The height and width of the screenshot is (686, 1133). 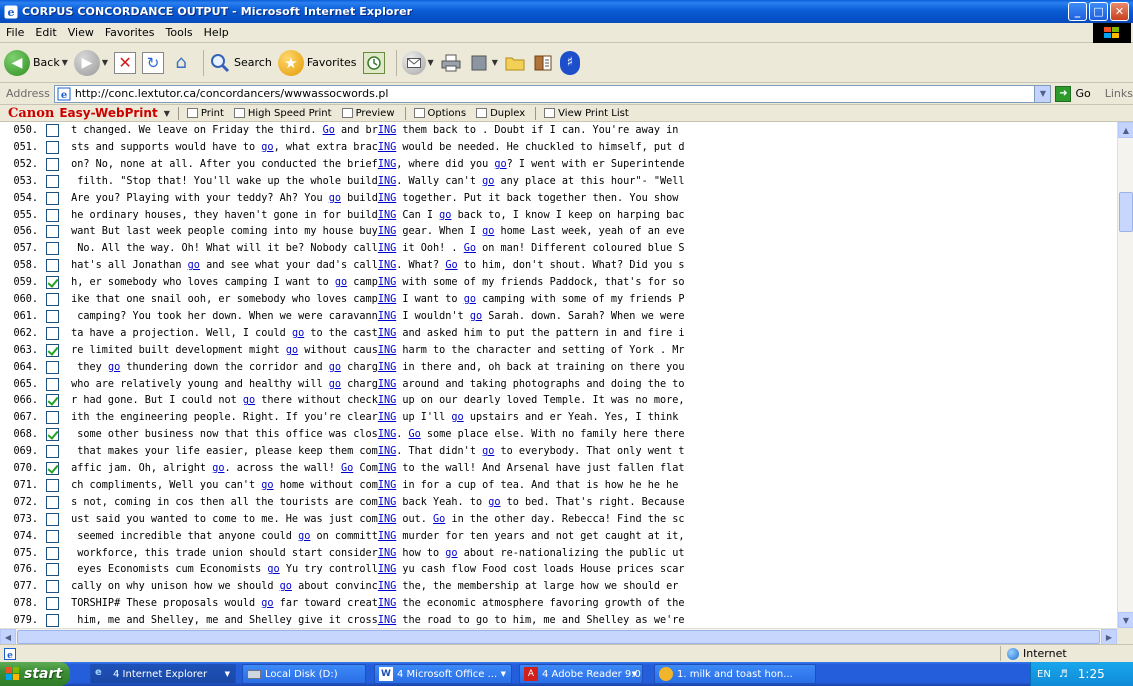 I want to click on links-button: Links, so click(x=1119, y=93).